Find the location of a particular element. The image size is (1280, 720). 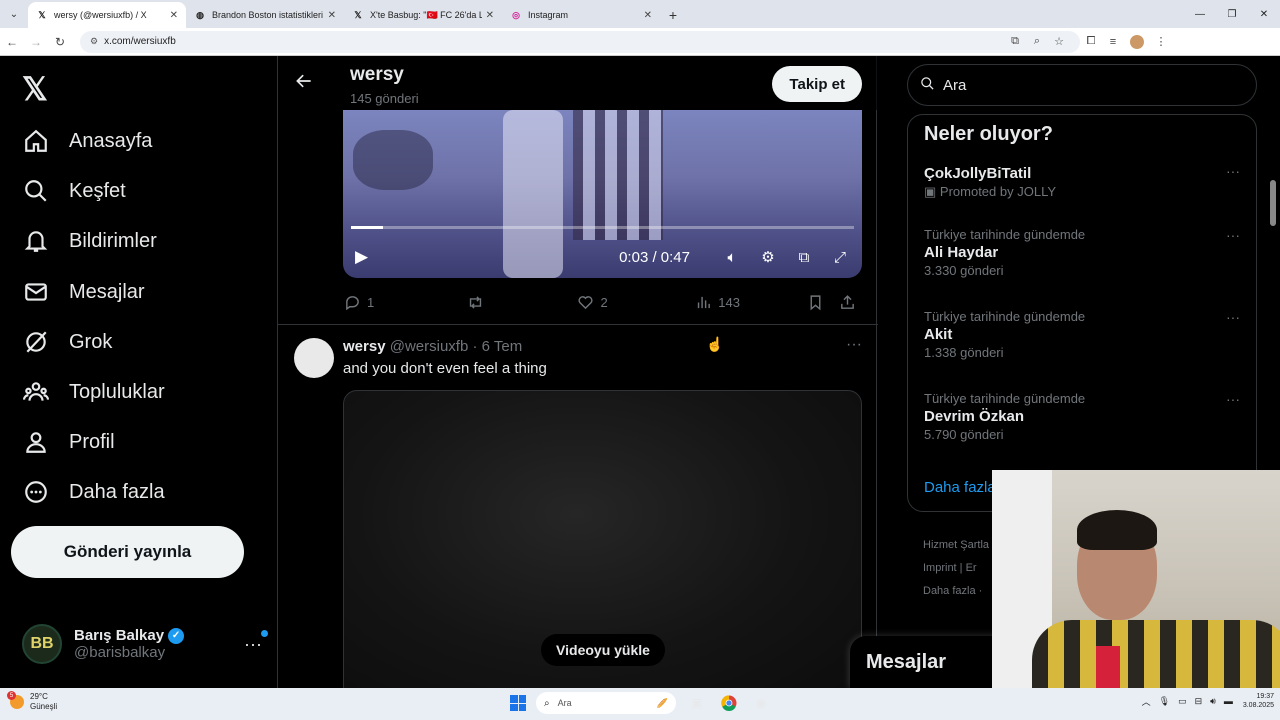

video-player: ▶ 0:03 / 0:47 🔈︎ ⚙ ⧉ ⤢ is located at coordinates (602, 194).